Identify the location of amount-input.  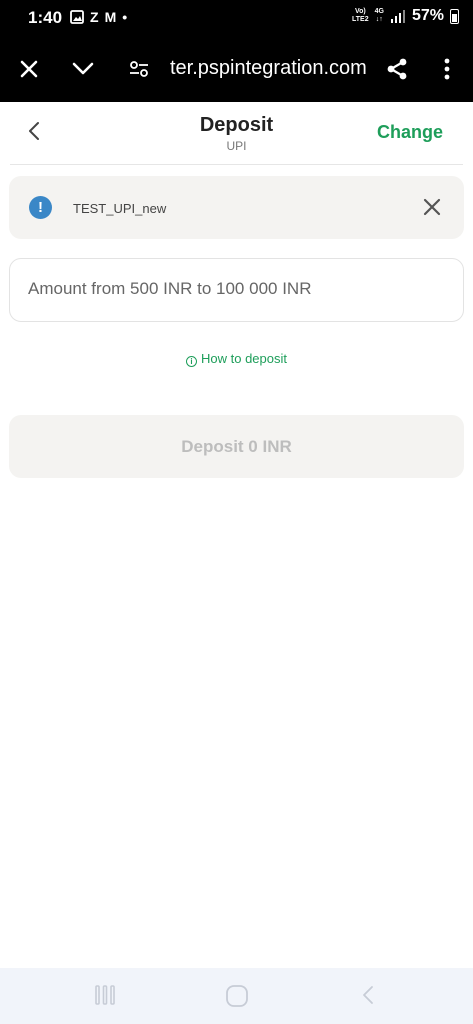
(238, 289).